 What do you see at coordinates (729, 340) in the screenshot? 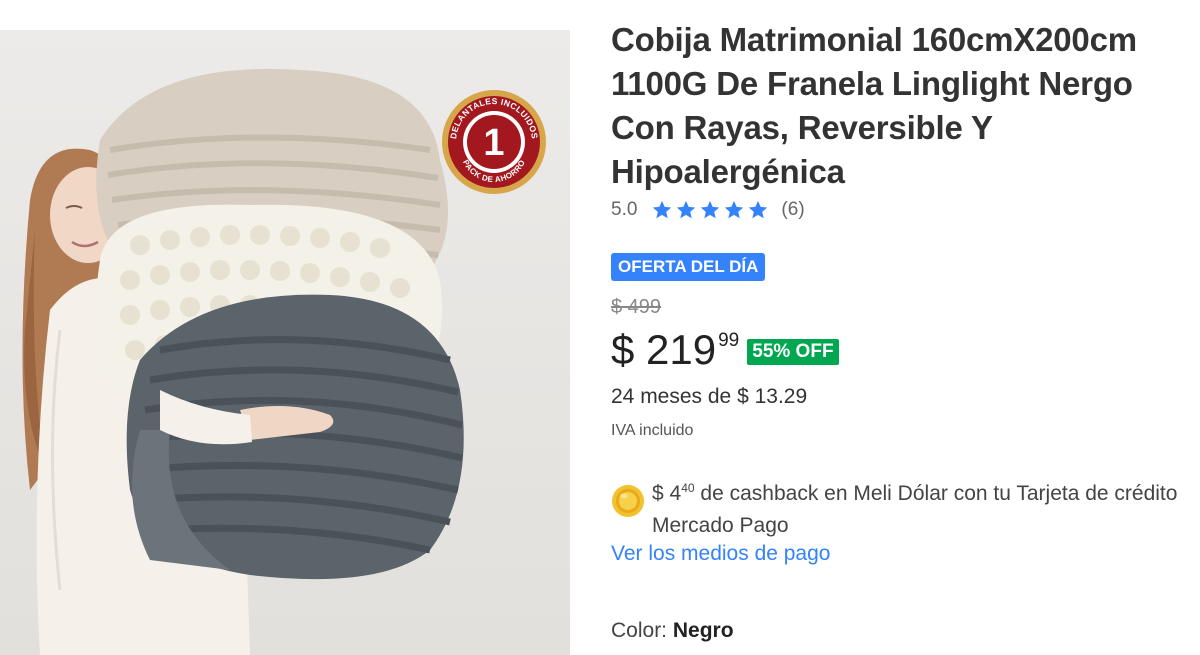
I see `price-cents: 99` at bounding box center [729, 340].